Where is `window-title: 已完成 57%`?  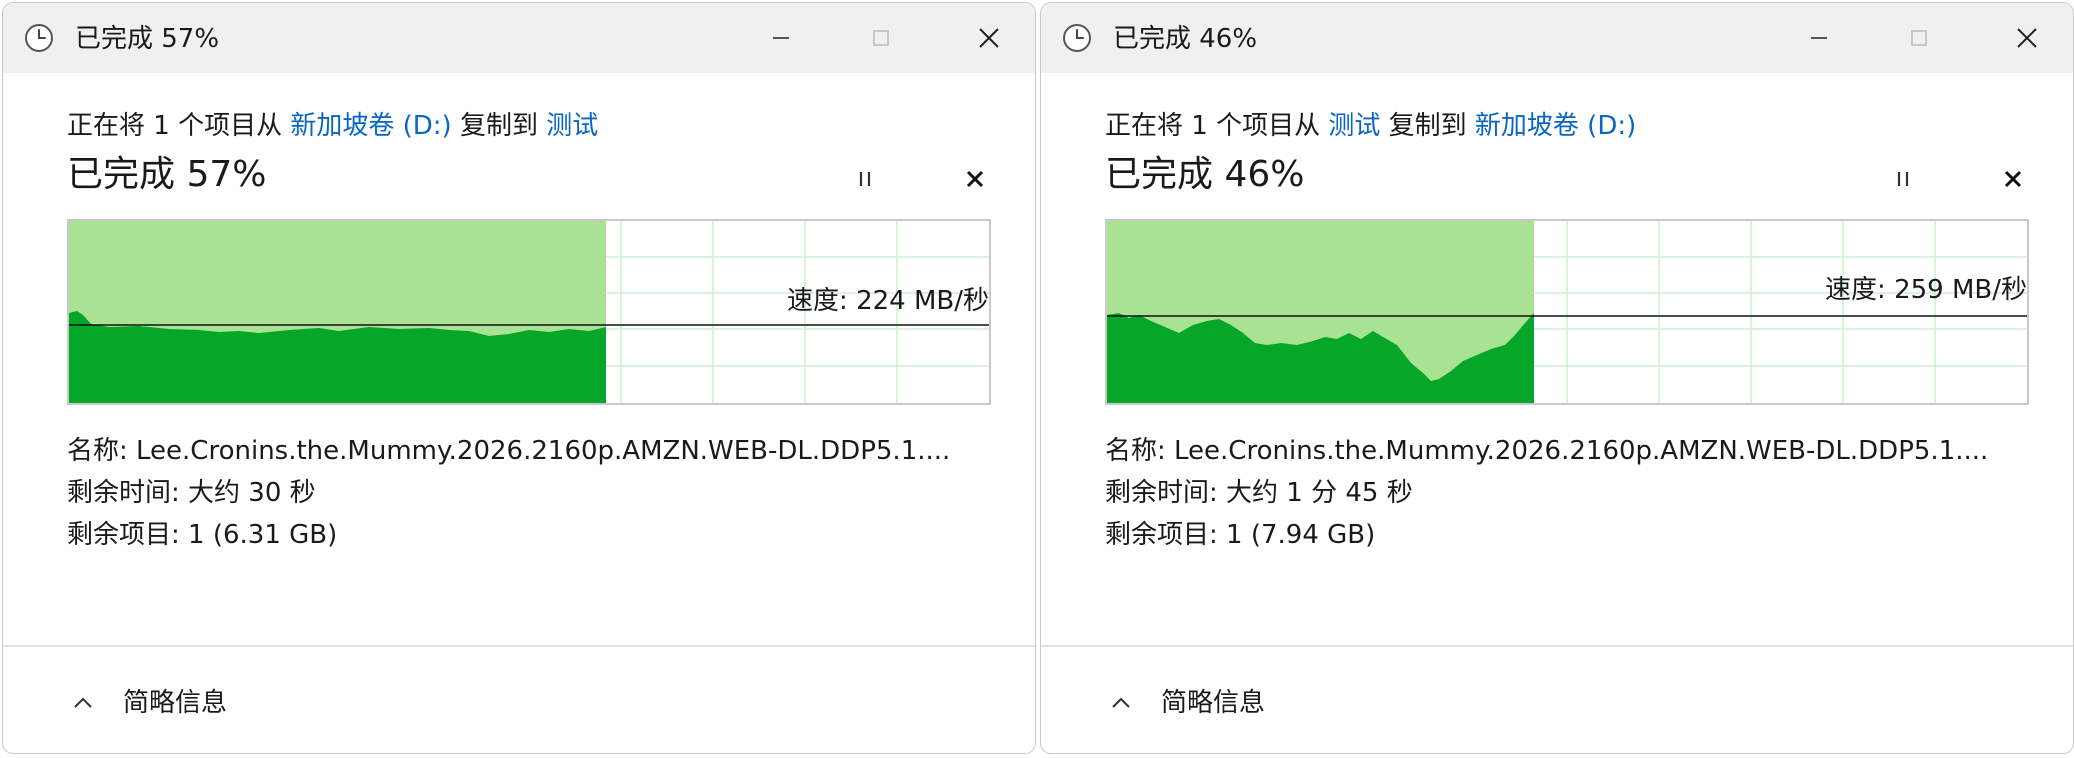 window-title: 已完成 57% is located at coordinates (147, 39).